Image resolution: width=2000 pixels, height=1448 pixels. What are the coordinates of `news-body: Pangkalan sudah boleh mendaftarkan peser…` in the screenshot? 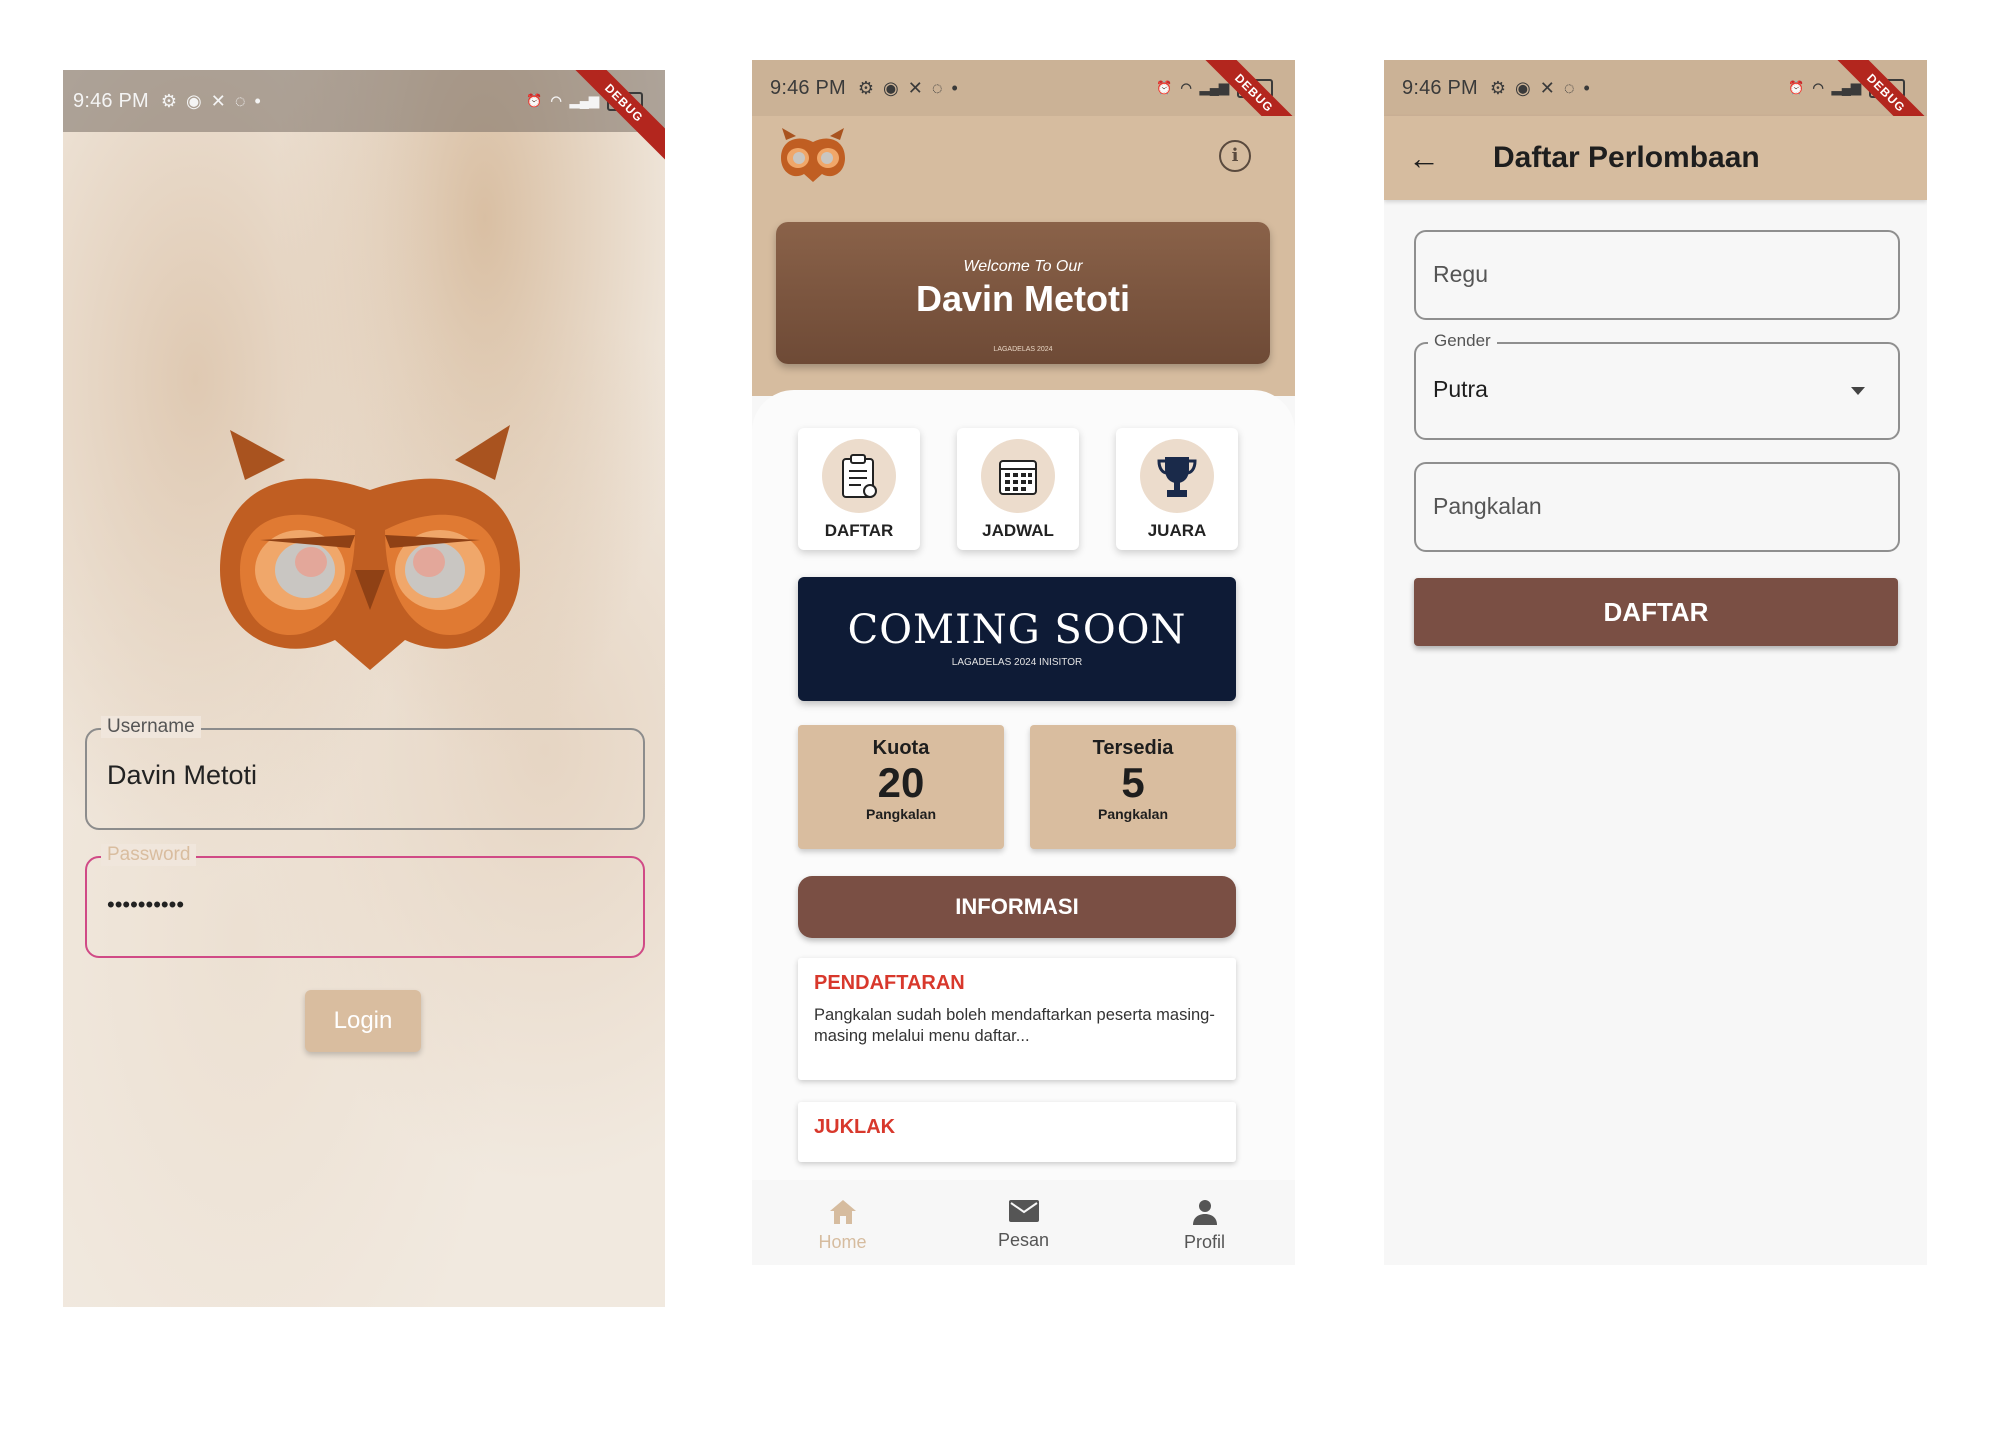 It's located at (1014, 1025).